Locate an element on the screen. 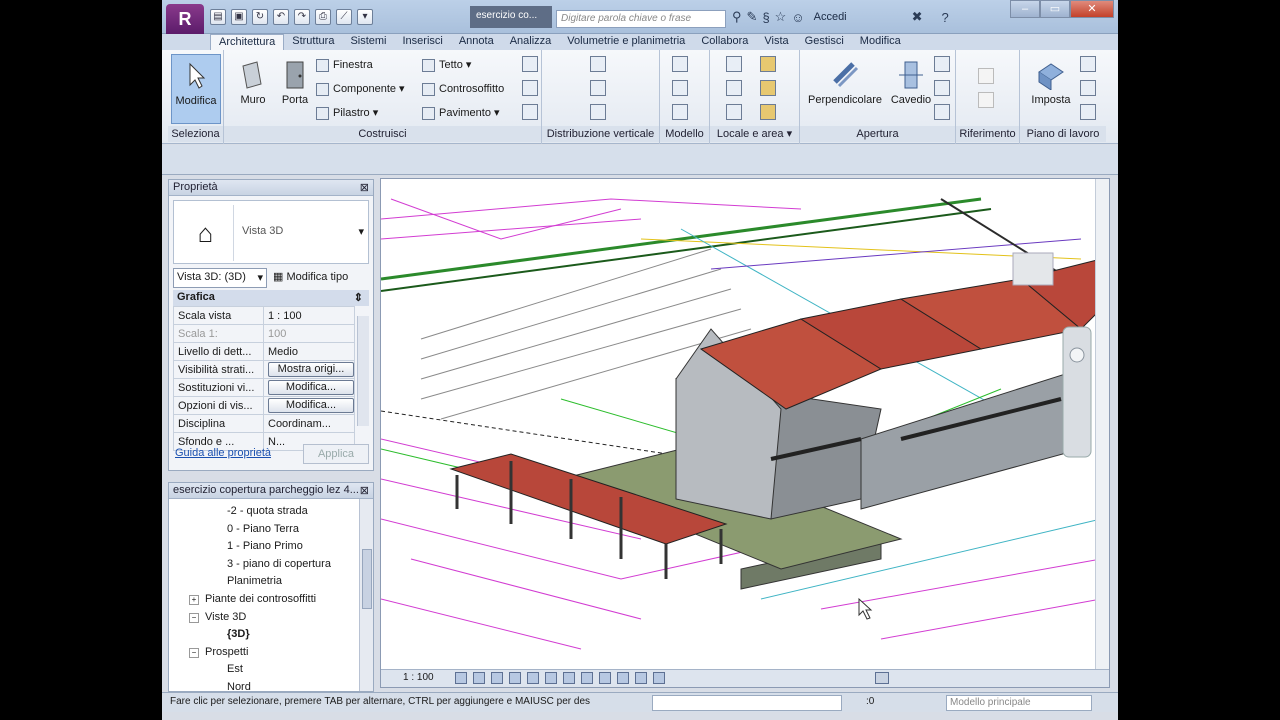 The height and width of the screenshot is (720, 1280). search-input: Digitare parola chiave o frase is located at coordinates (641, 19).